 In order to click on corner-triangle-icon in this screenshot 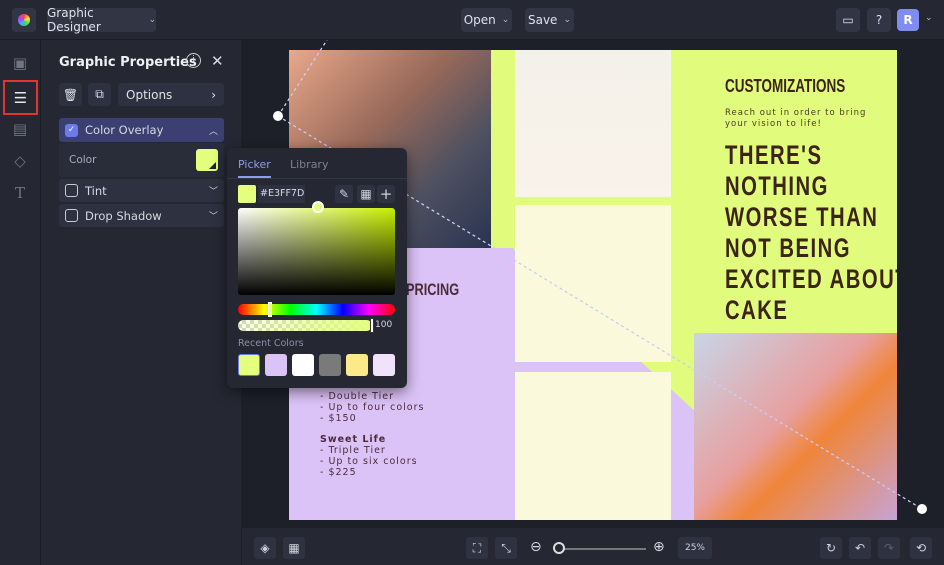, I will do `click(212, 165)`.